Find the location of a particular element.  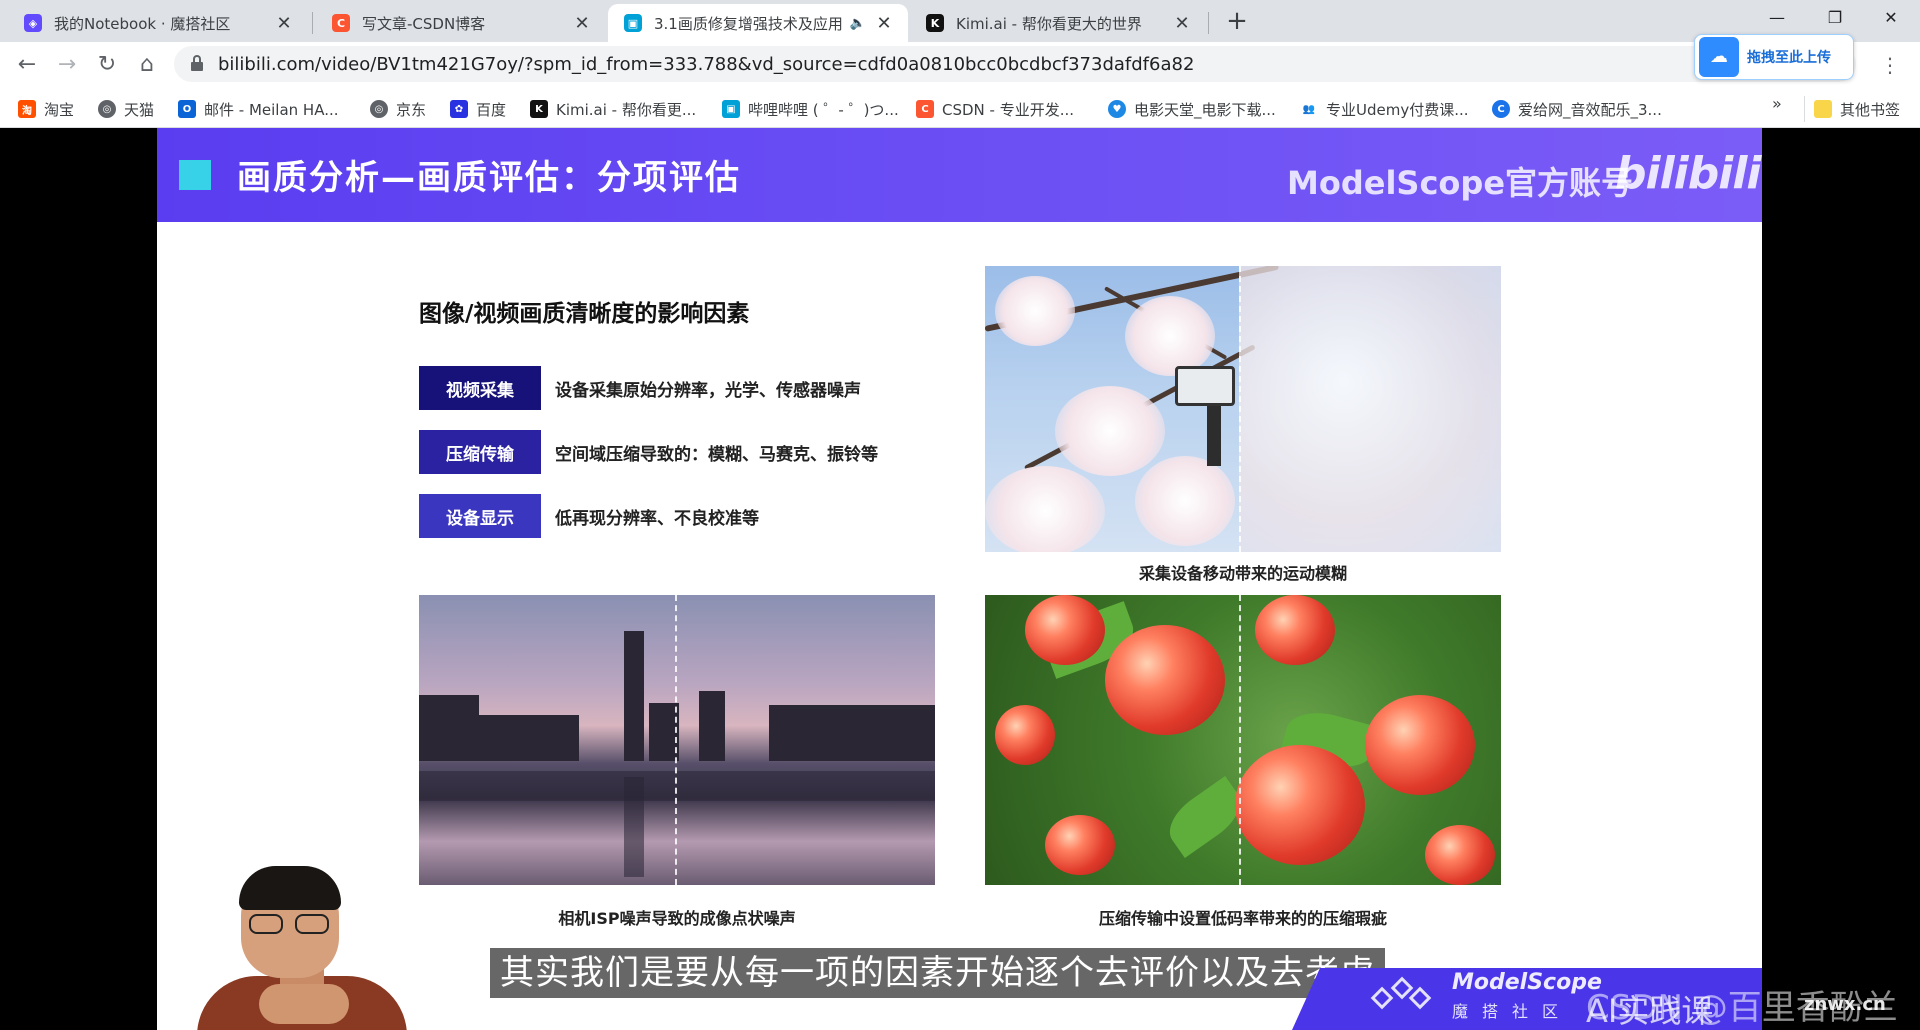

modelscope-name: ModelScope is located at coordinates (1527, 982).